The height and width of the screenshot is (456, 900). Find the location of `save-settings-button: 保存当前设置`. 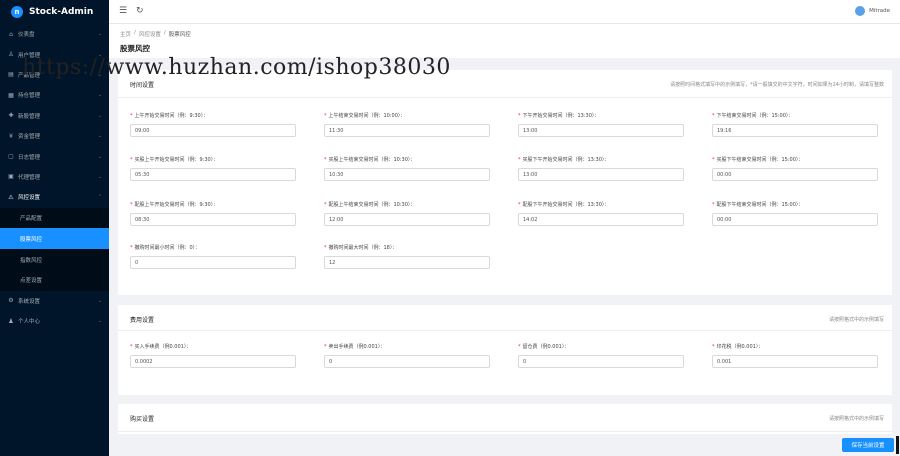

save-settings-button: 保存当前设置 is located at coordinates (868, 445).